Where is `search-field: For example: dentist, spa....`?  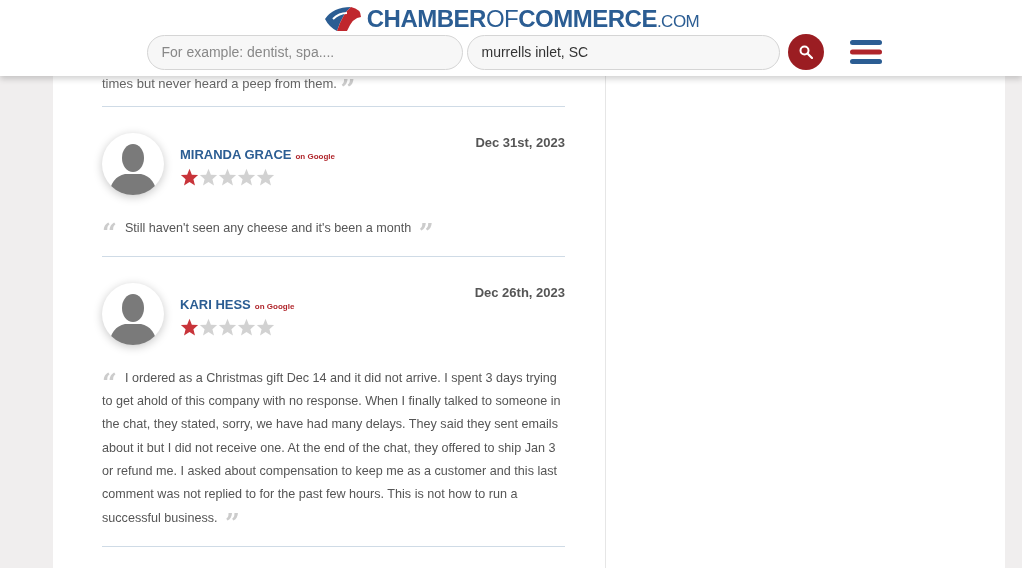 search-field: For example: dentist, spa.... is located at coordinates (304, 52).